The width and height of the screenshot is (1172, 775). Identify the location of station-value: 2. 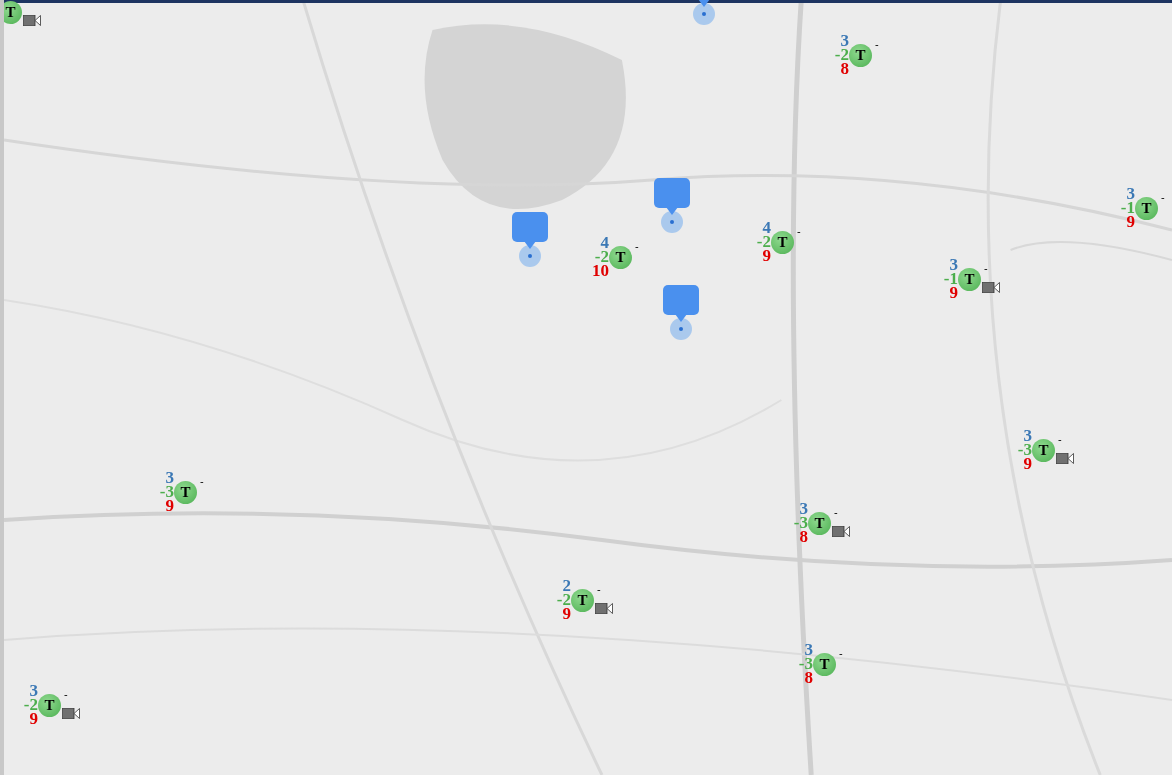
(566, 586).